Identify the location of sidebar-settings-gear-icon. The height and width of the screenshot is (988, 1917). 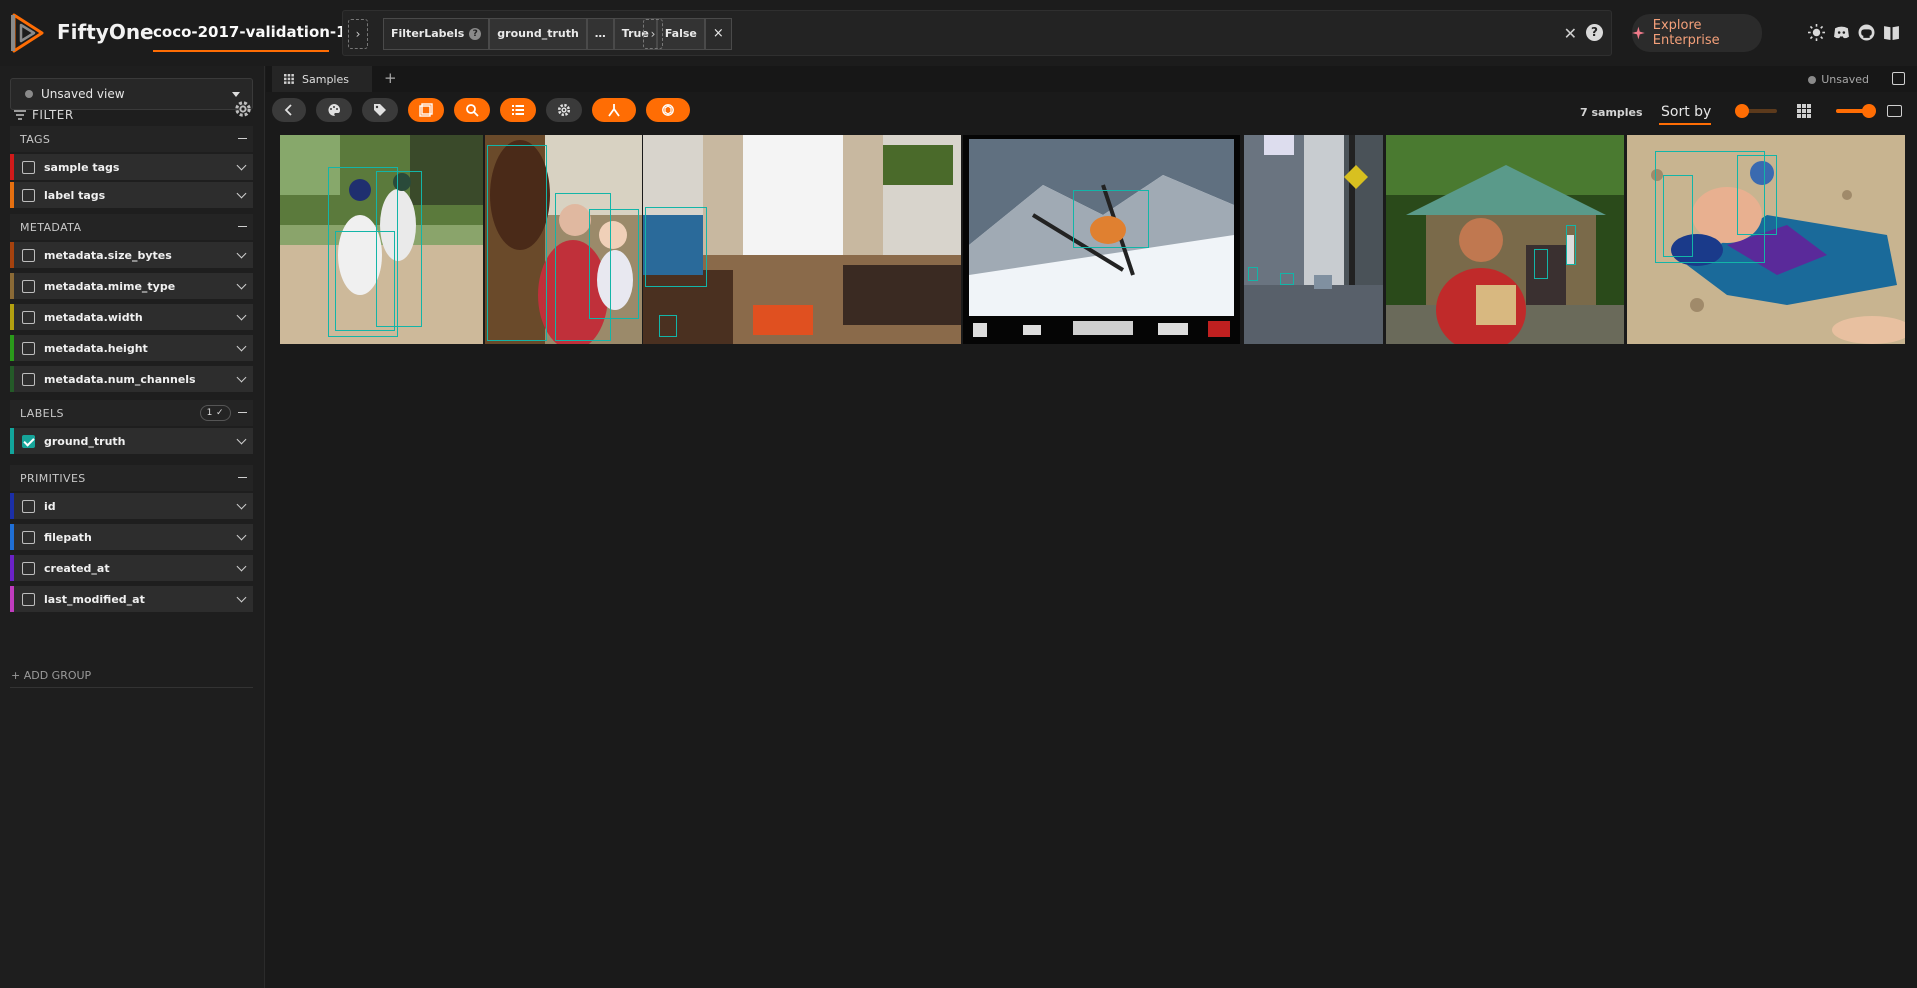
(243, 109).